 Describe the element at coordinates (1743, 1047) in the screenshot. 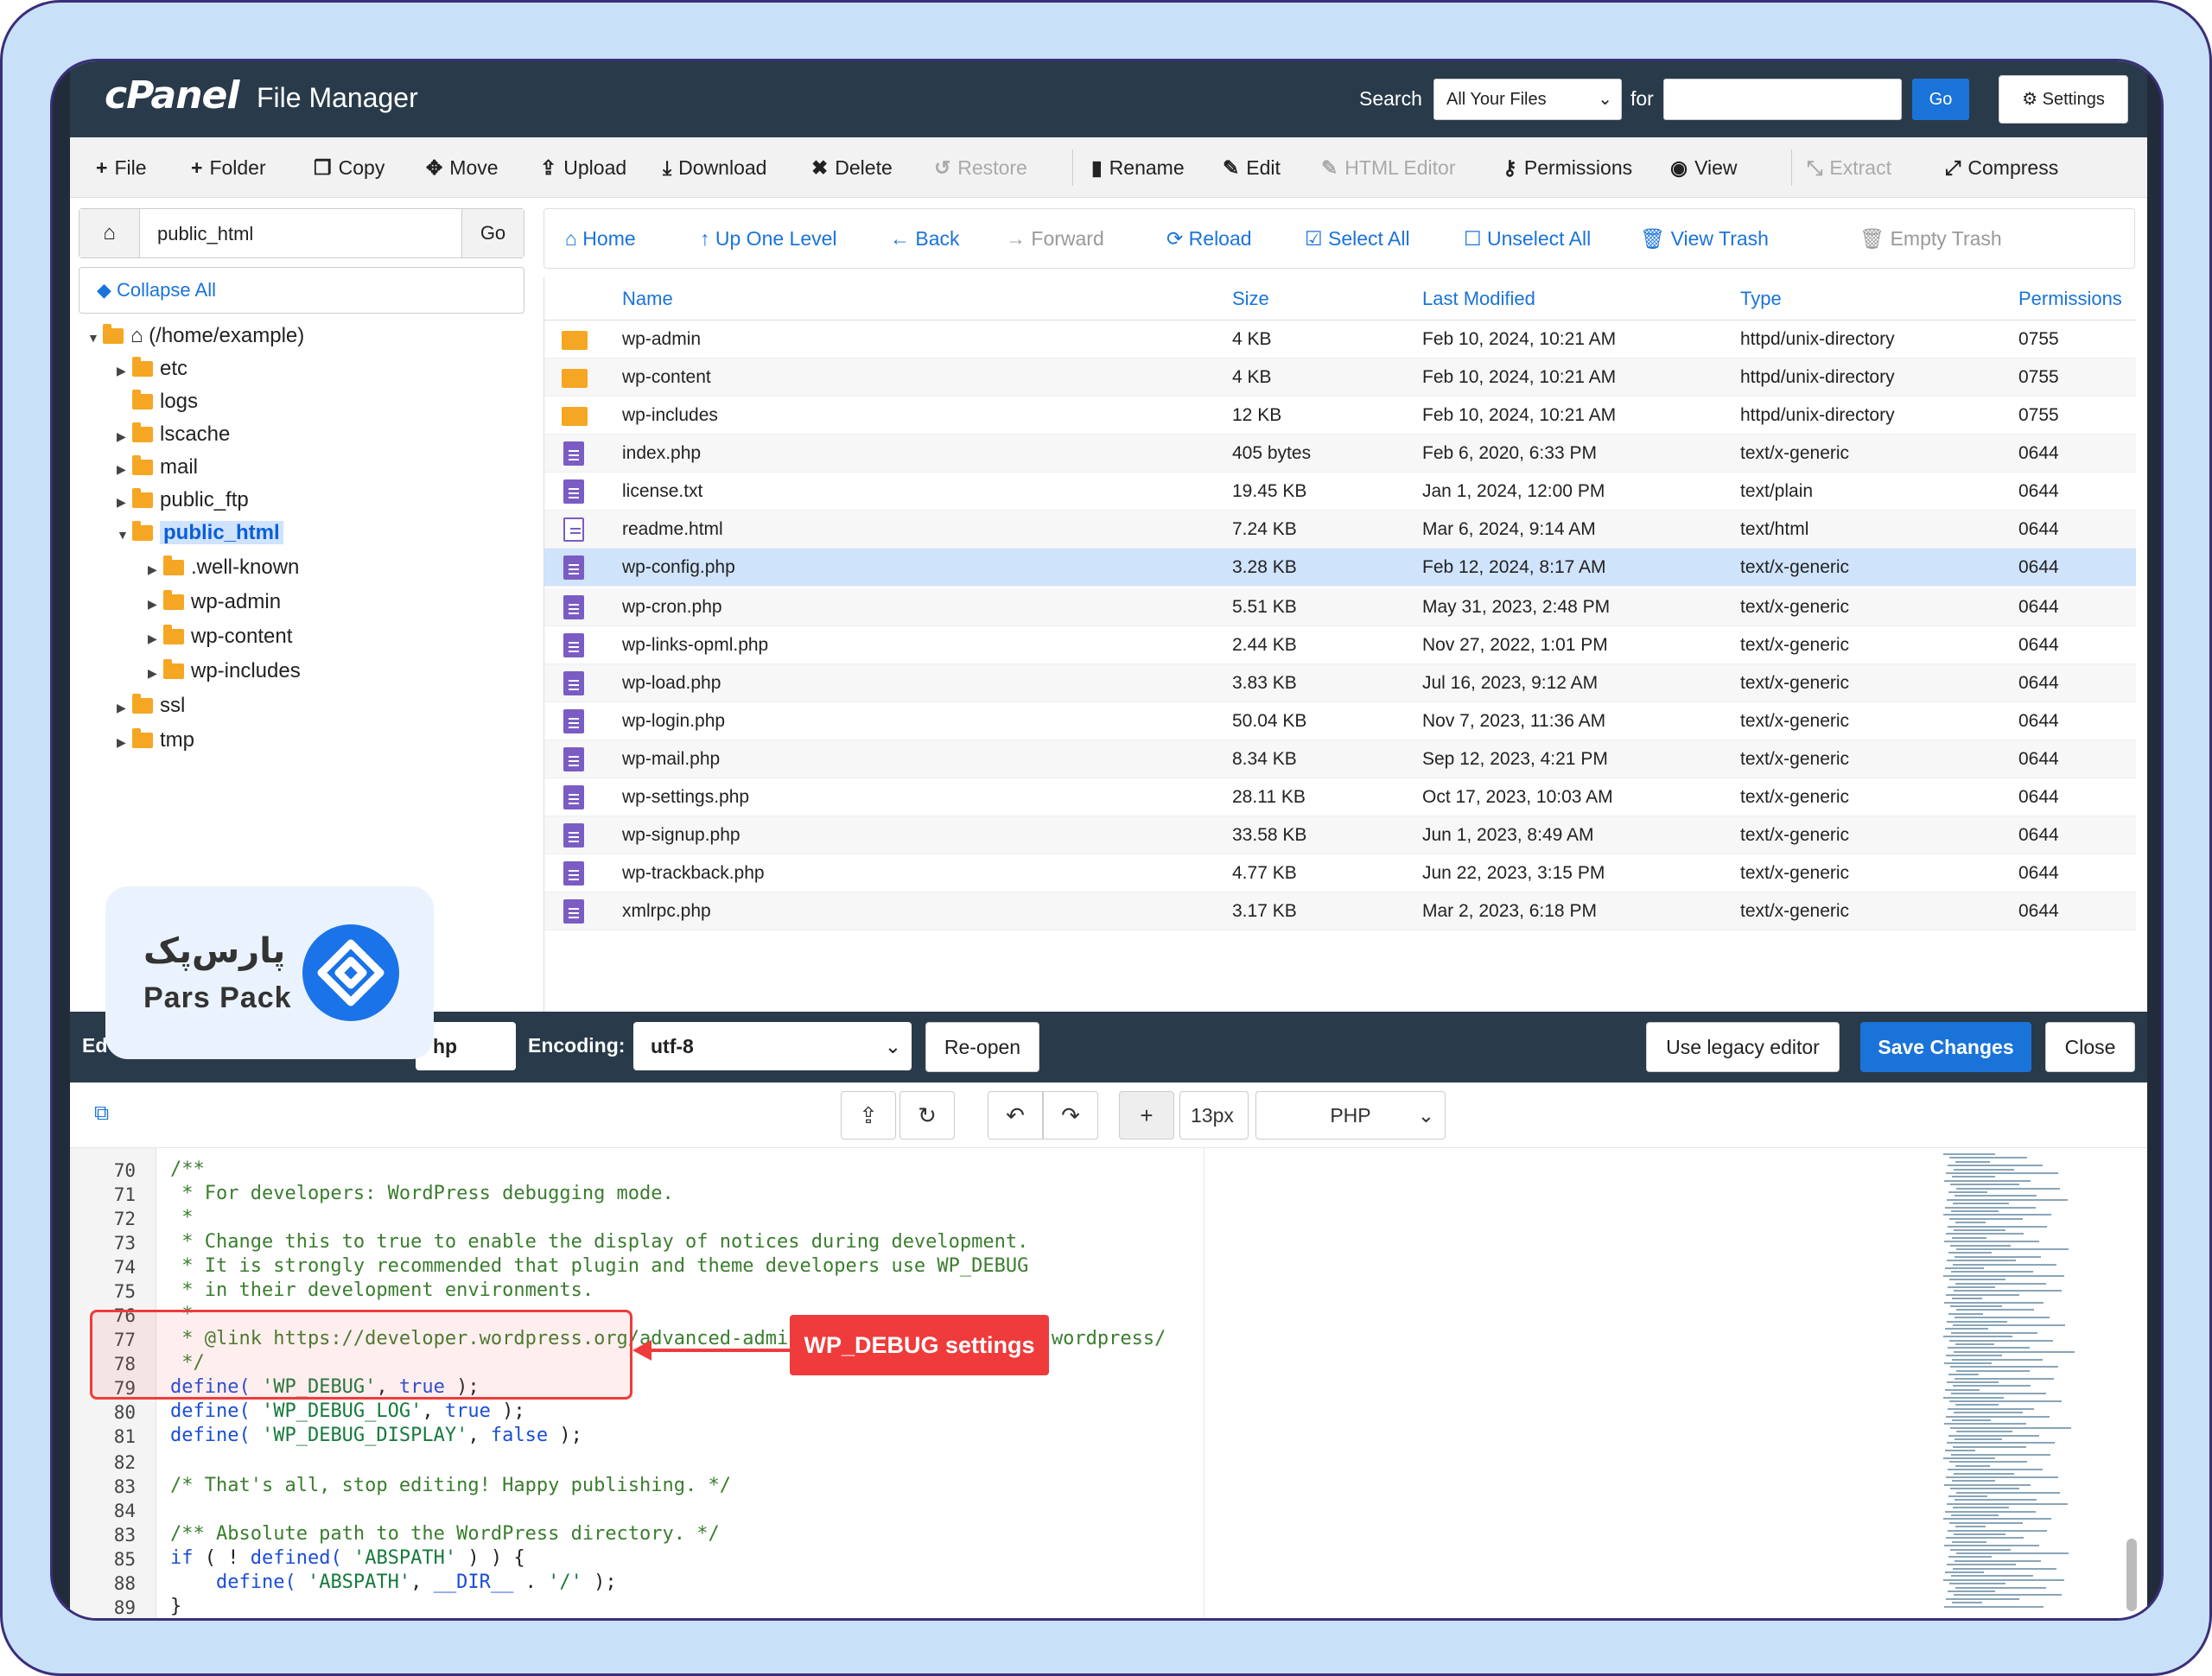

I see `use-legacy-editor-button: Use legacy editor` at that location.